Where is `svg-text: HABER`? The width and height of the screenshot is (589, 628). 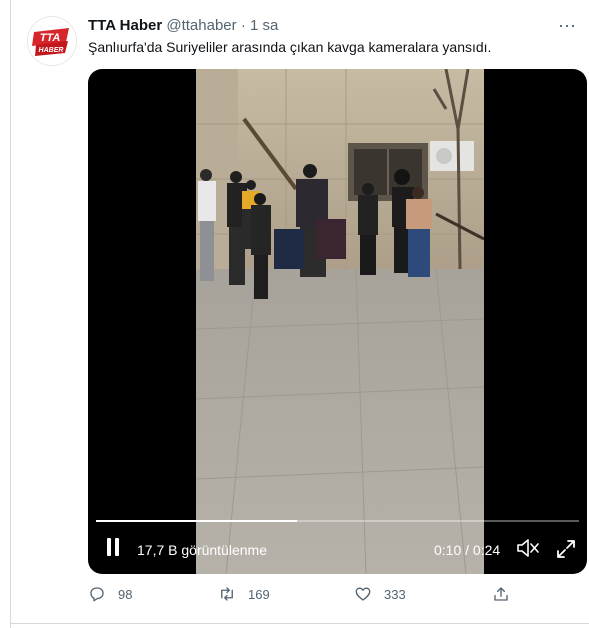
svg-text: HABER is located at coordinates (51, 50).